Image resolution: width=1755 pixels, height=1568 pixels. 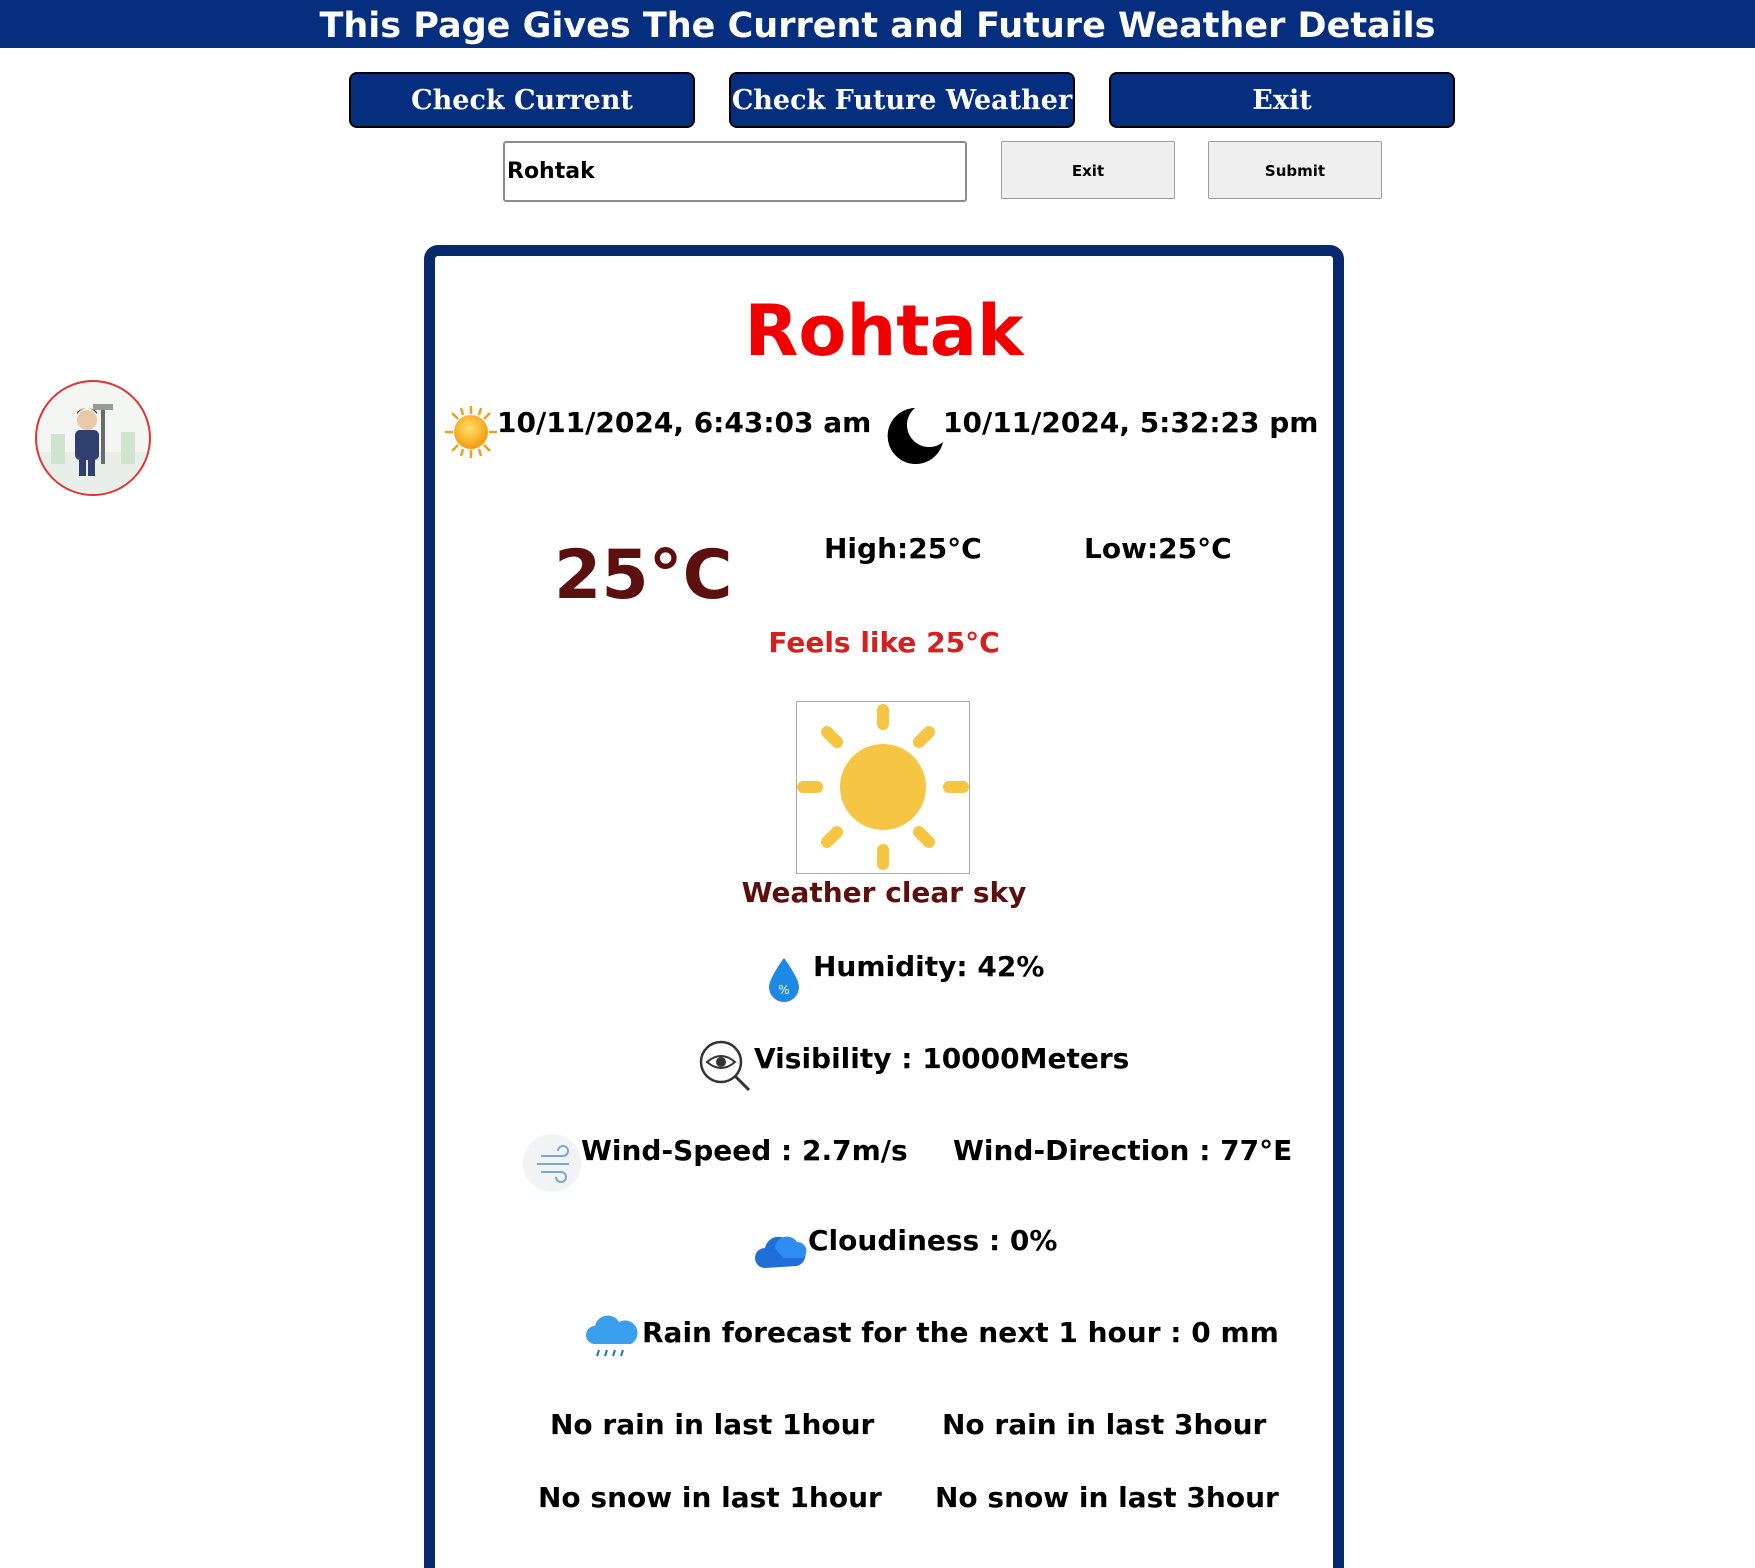 I want to click on exit-button: Exit, so click(x=1088, y=170).